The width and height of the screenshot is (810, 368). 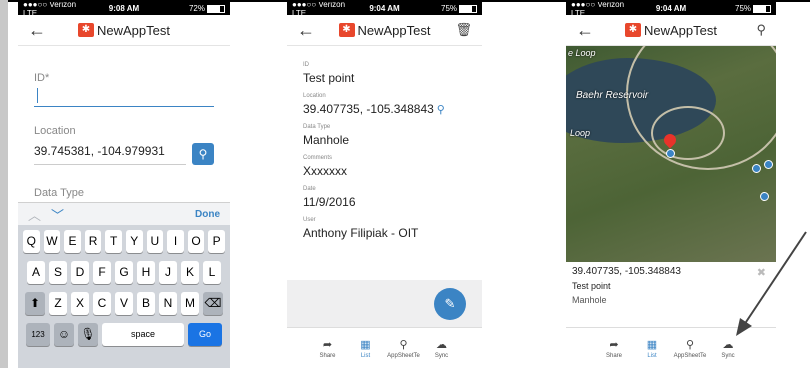 What do you see at coordinates (52, 241) in the screenshot?
I see `key: W` at bounding box center [52, 241].